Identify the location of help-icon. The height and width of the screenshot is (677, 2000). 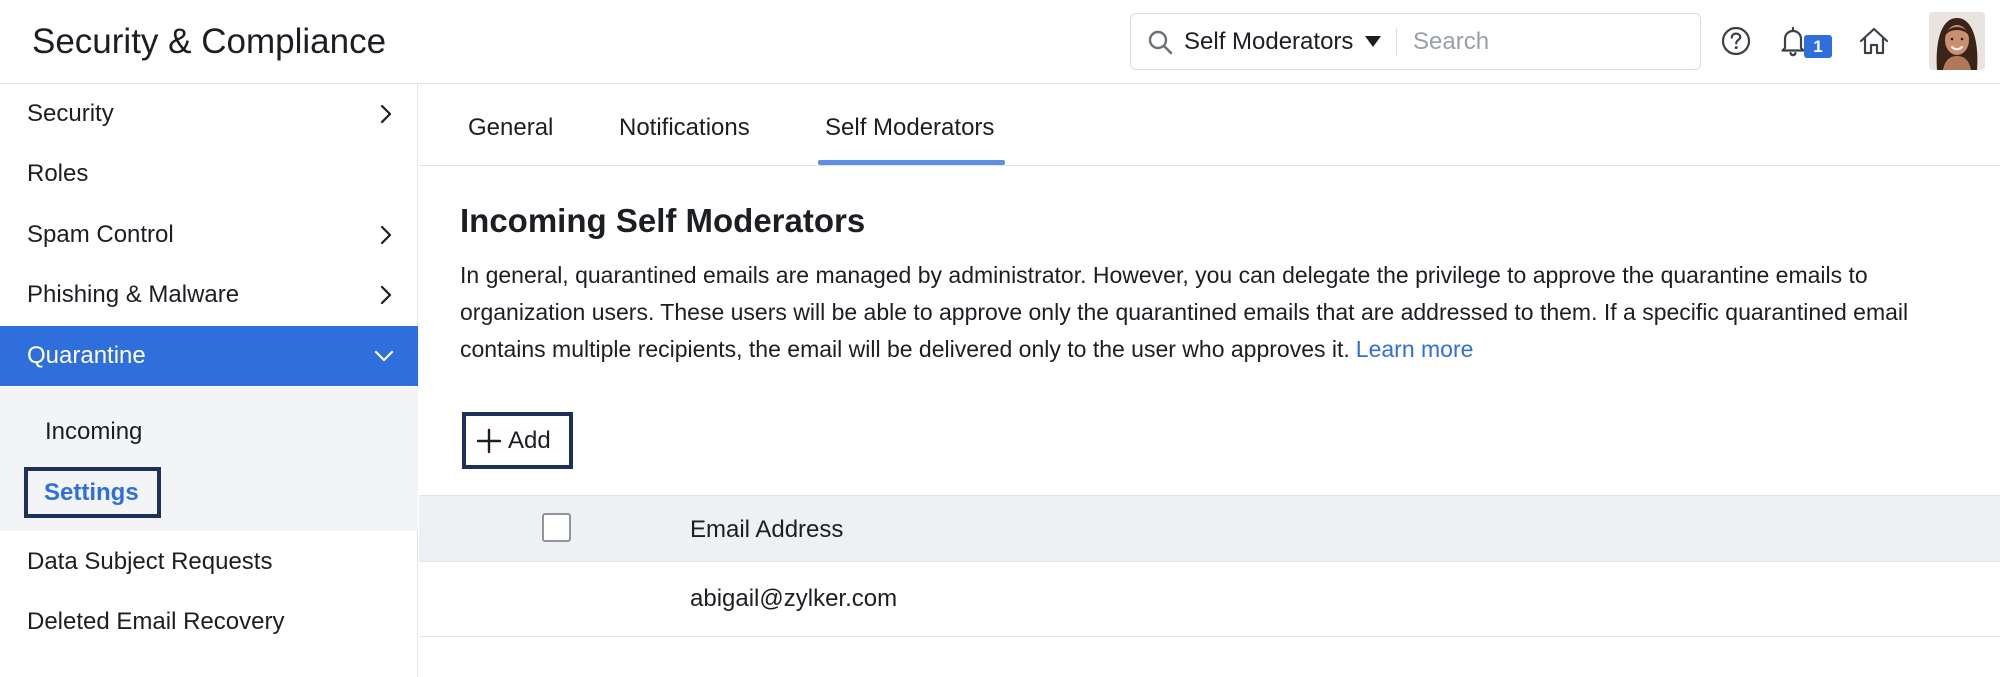
(1736, 41).